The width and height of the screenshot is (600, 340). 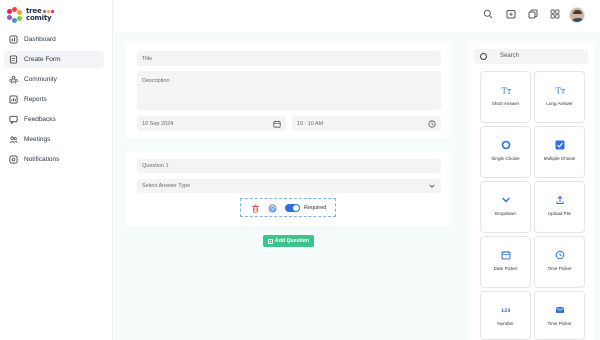 What do you see at coordinates (511, 14) in the screenshot?
I see `add-doc-icon` at bounding box center [511, 14].